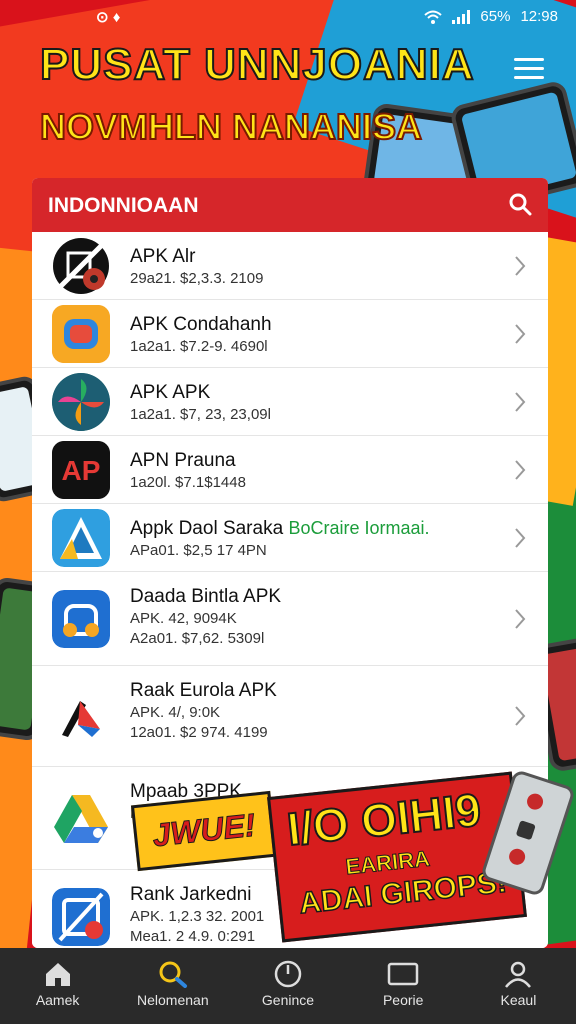 This screenshot has width=576, height=1024. Describe the element at coordinates (170, 392) in the screenshot. I see `app-name: APK APK` at that location.